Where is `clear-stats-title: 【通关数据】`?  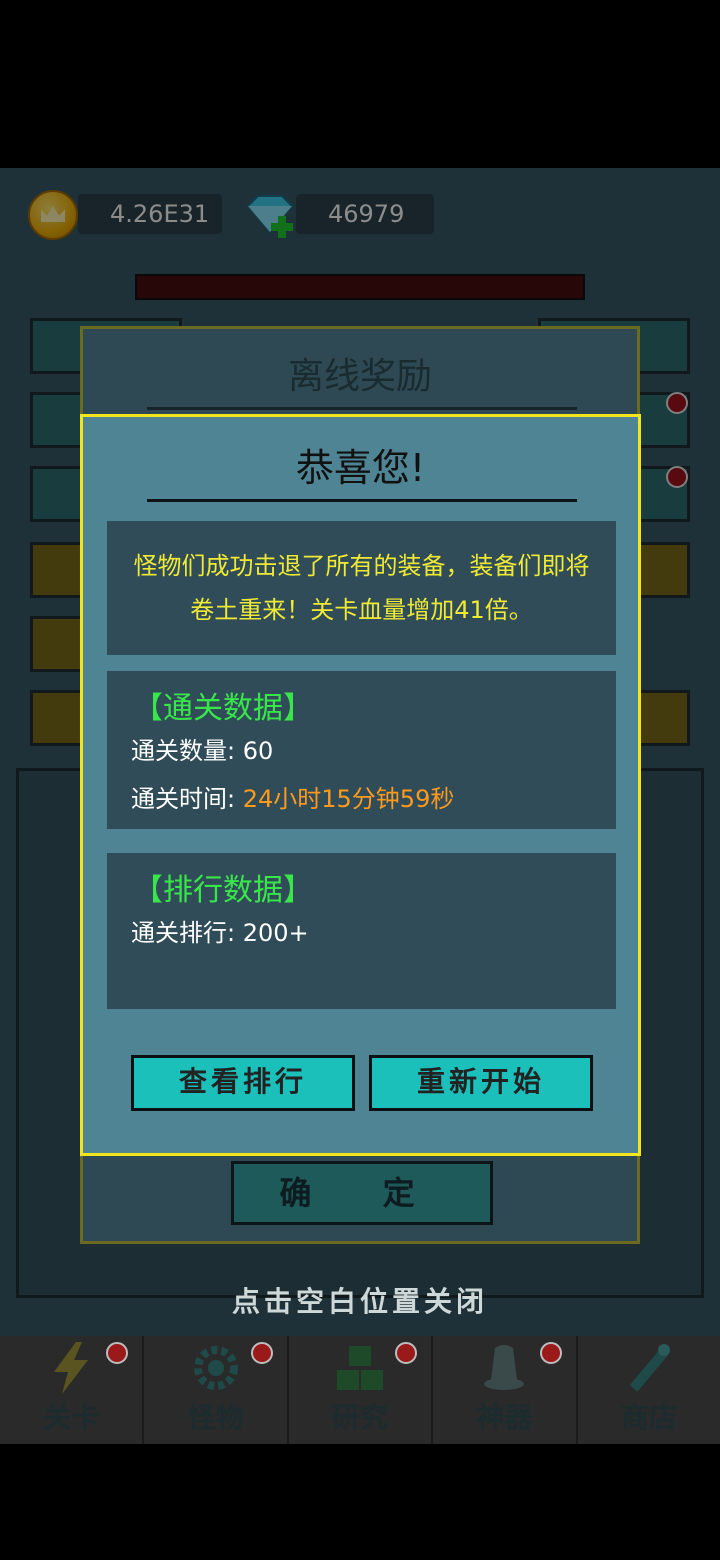
clear-stats-title: 【通关数据】 is located at coordinates (223, 708).